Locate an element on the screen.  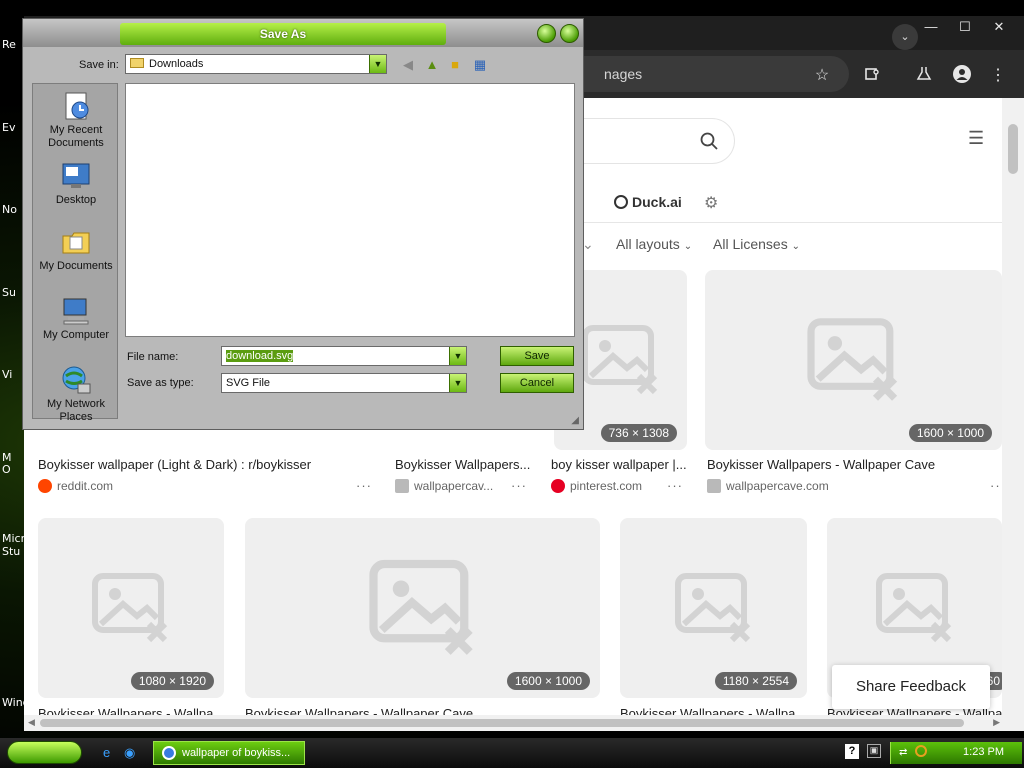
dimension-badge: 1600 × 1000 is located at coordinates (950, 433).